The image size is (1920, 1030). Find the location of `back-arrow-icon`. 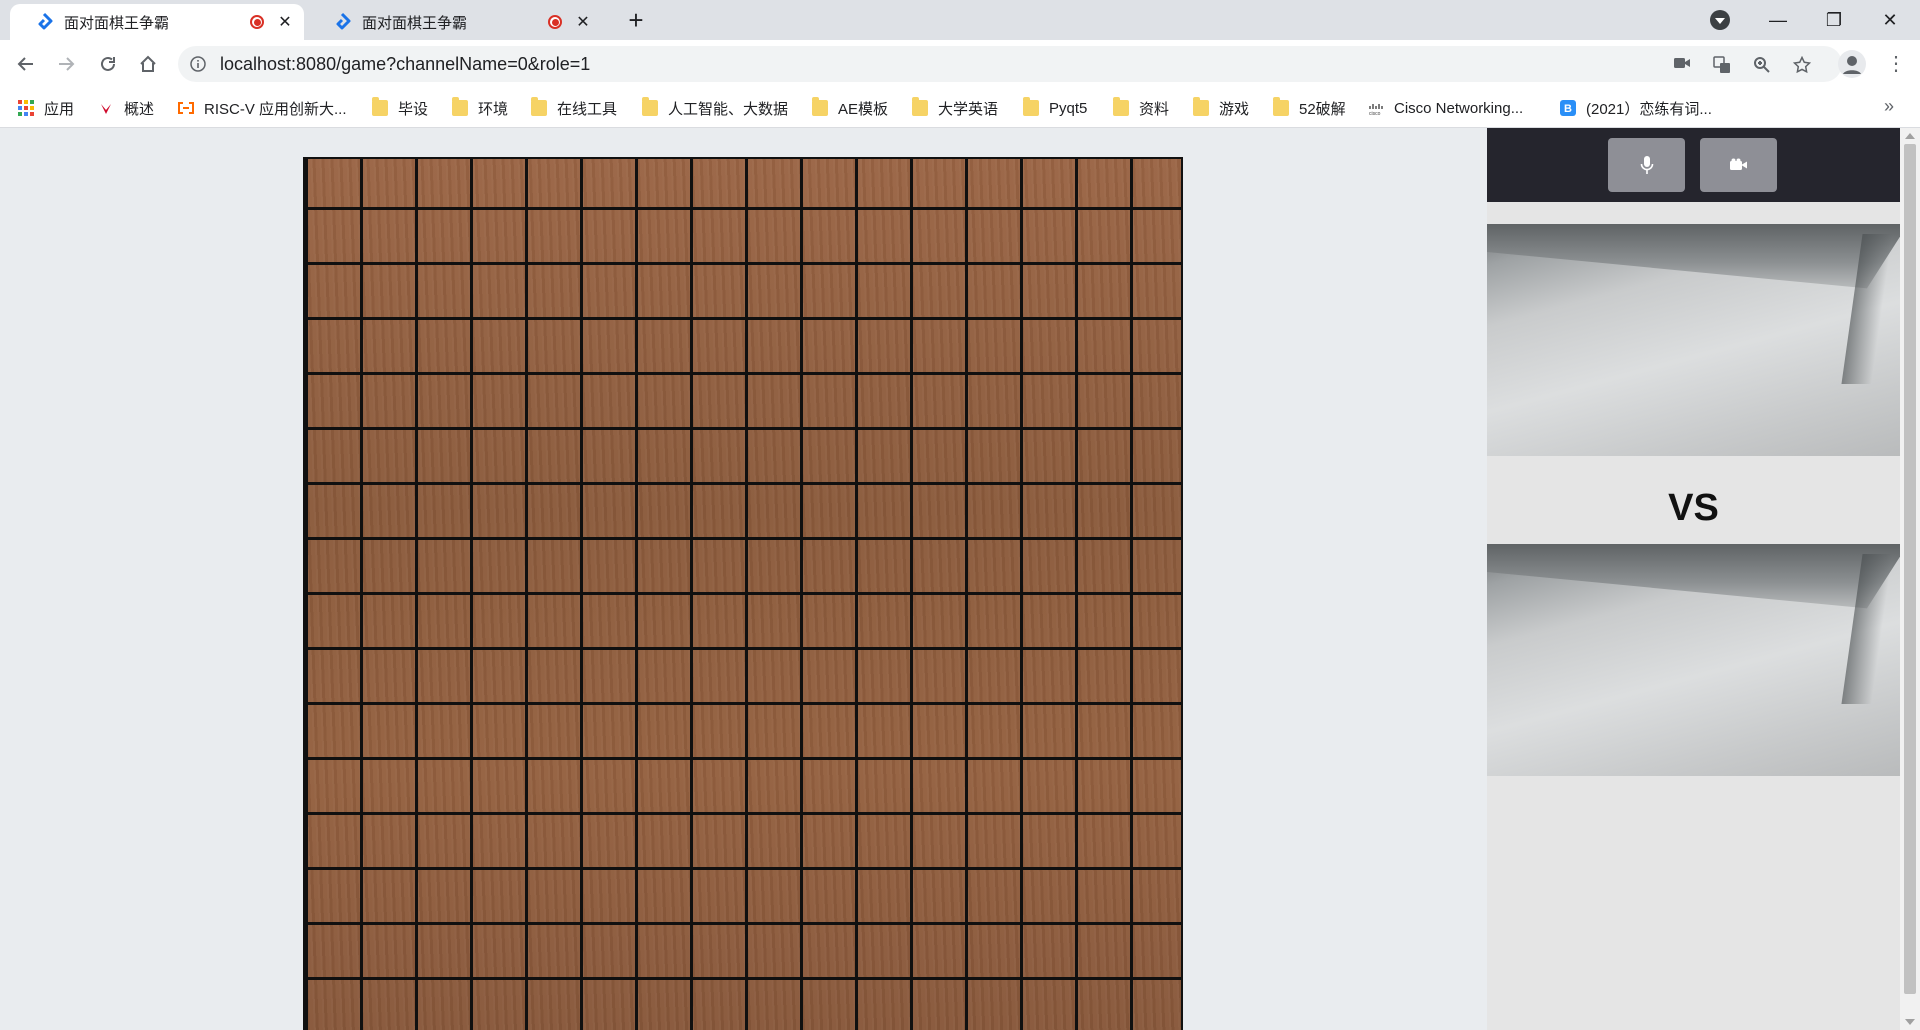

back-arrow-icon is located at coordinates (25, 64).